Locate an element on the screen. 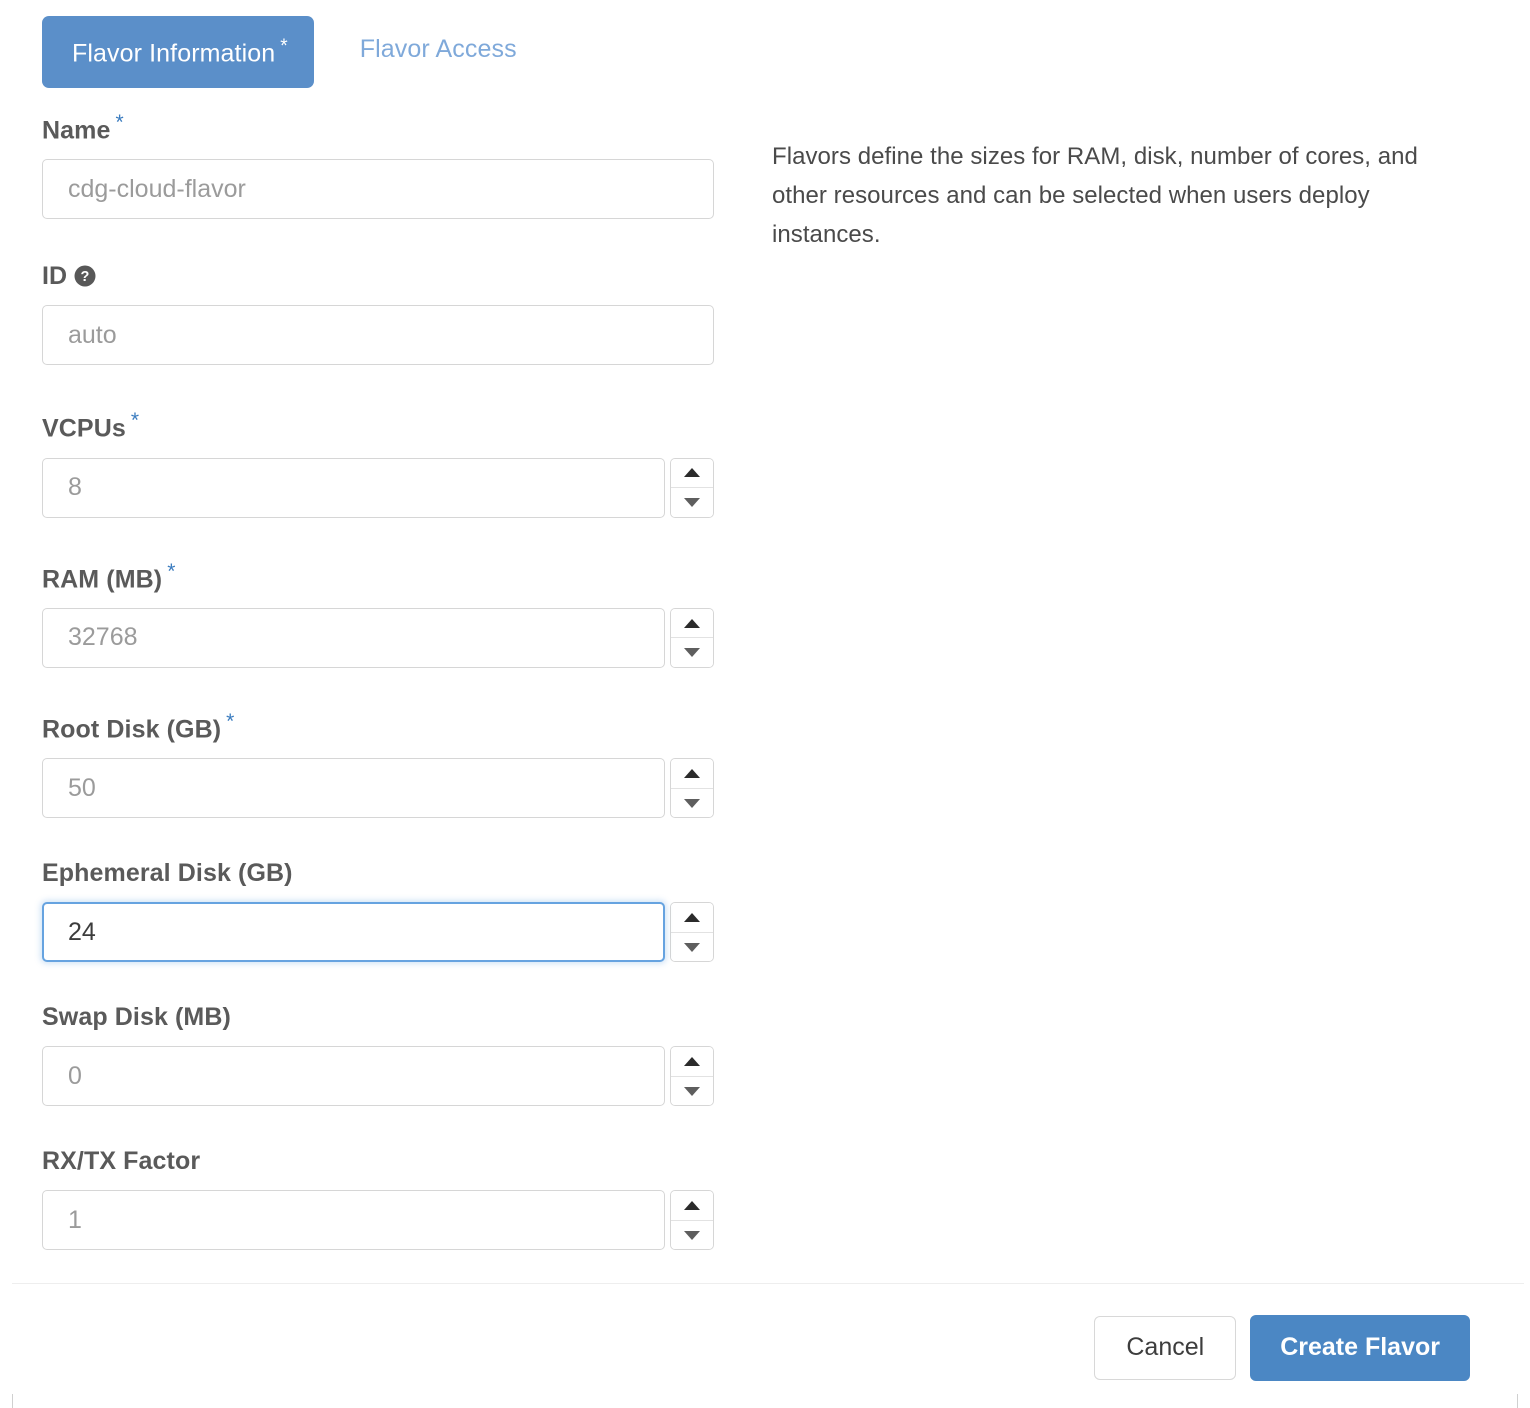  ephemeral-disk-input-wrap is located at coordinates (353, 932).